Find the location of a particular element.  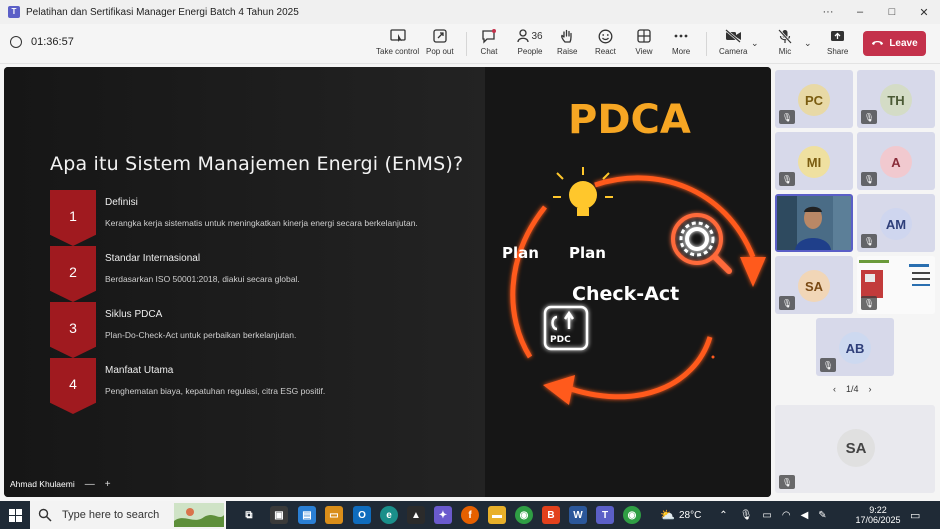

zoom-in-button: + is located at coordinates (108, 484).